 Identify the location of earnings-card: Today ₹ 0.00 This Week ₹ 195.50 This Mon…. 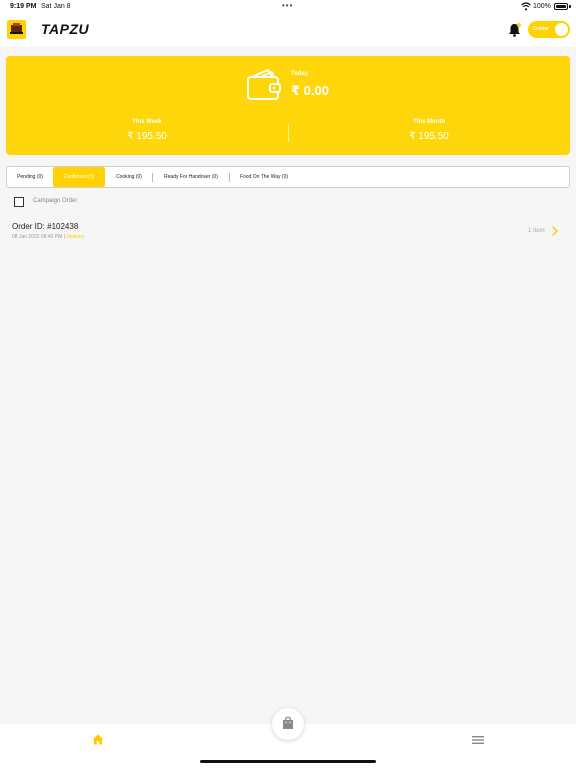
(288, 105).